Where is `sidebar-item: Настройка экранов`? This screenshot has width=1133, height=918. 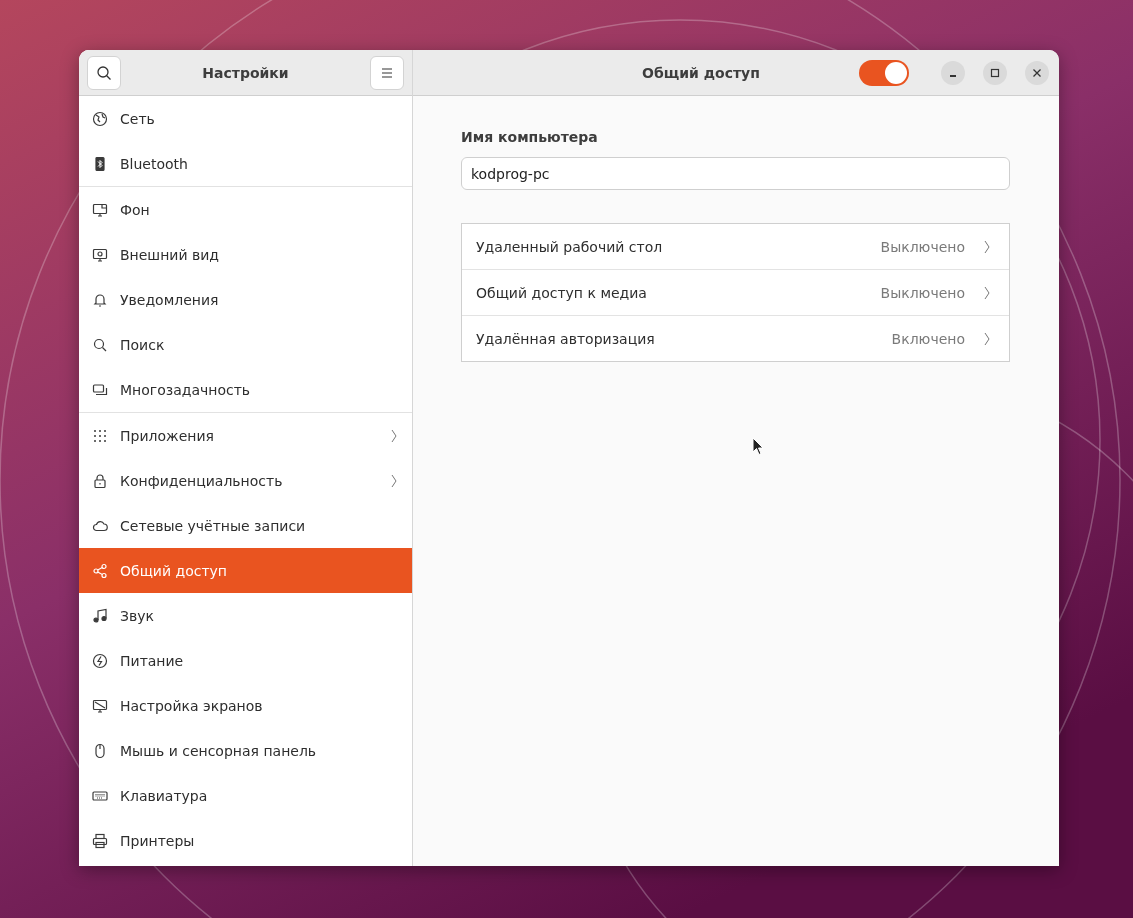 sidebar-item: Настройка экранов is located at coordinates (245, 705).